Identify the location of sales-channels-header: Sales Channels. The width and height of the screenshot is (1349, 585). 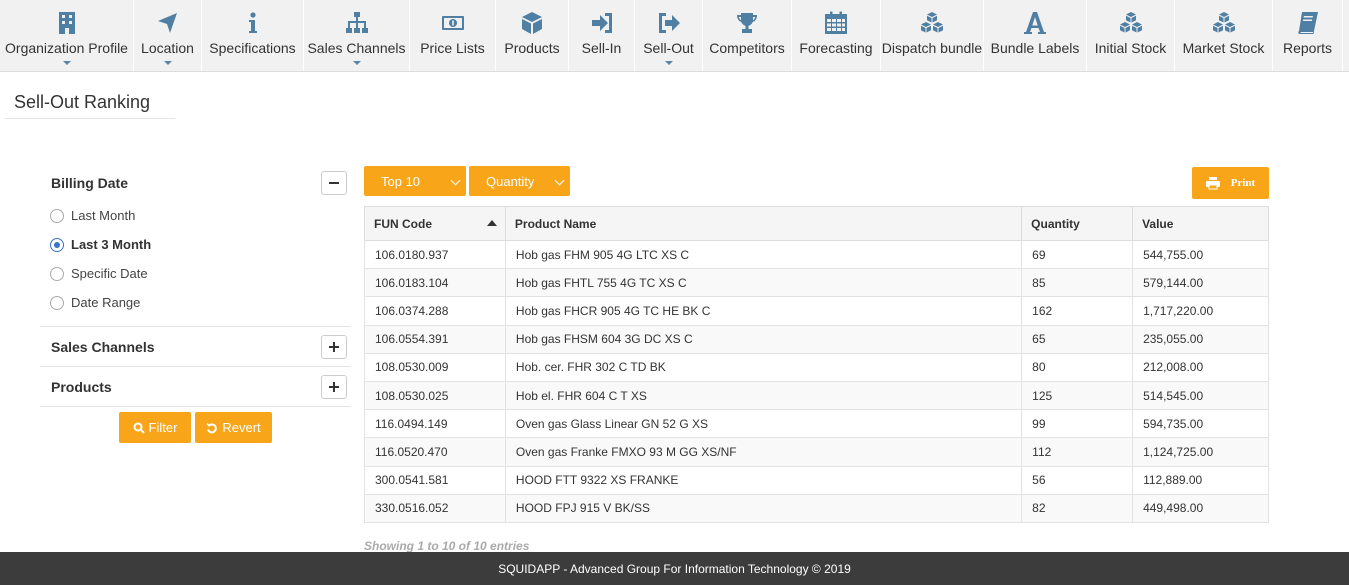
(195, 346).